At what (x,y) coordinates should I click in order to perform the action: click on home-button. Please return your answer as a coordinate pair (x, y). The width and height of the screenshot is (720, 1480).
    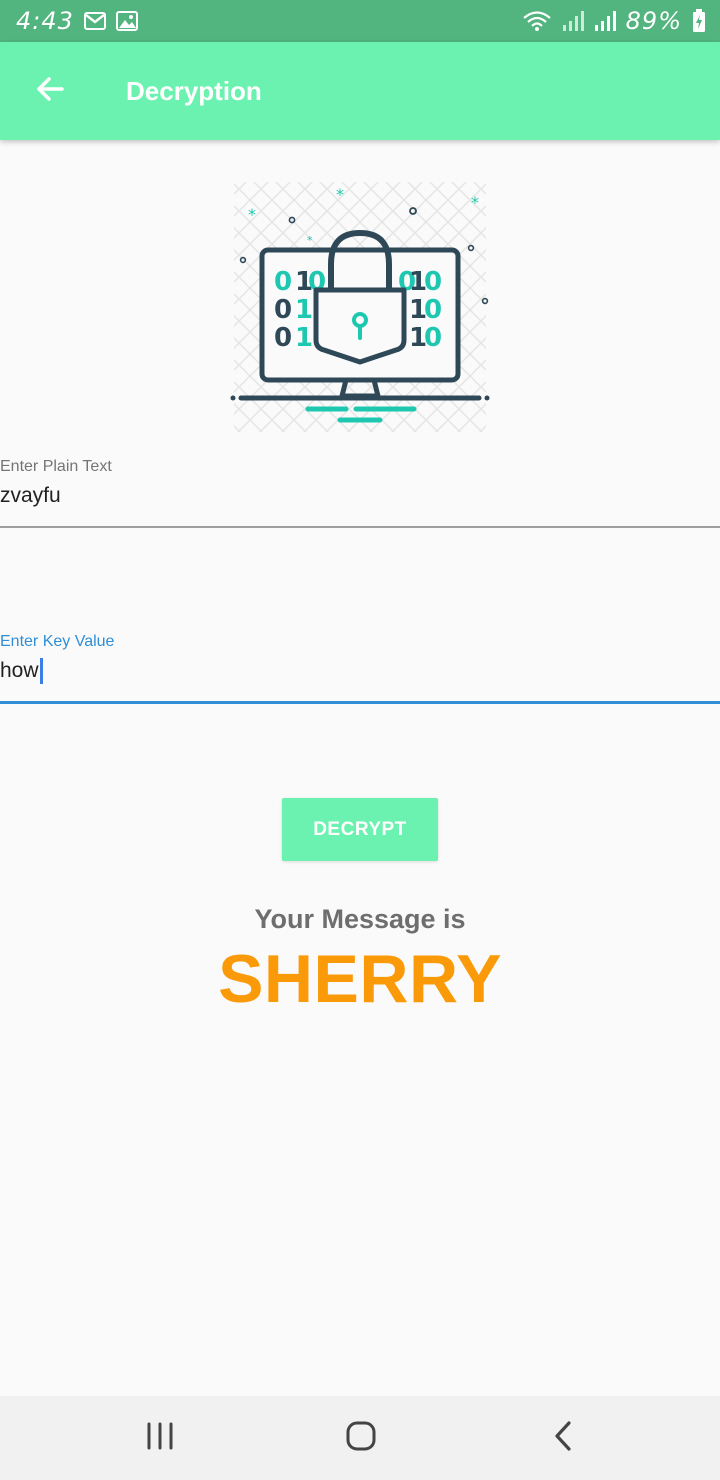
    Looking at the image, I should click on (361, 1438).